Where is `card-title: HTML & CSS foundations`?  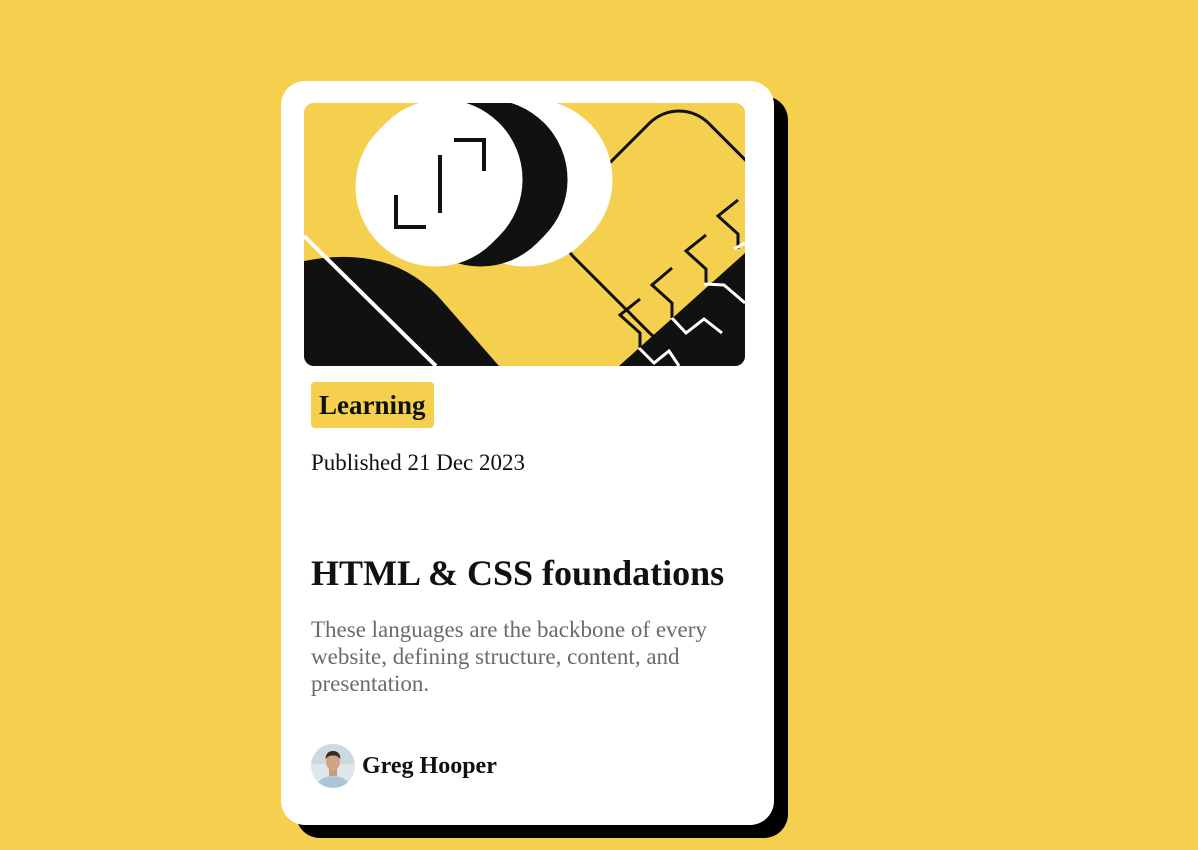
card-title: HTML & CSS foundations is located at coordinates (517, 573).